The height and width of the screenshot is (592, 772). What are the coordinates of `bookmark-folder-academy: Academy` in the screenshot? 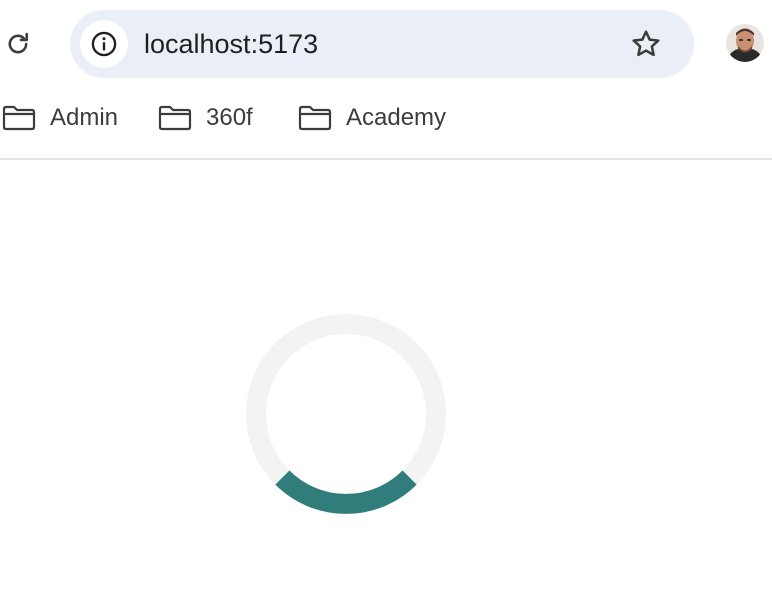 It's located at (372, 118).